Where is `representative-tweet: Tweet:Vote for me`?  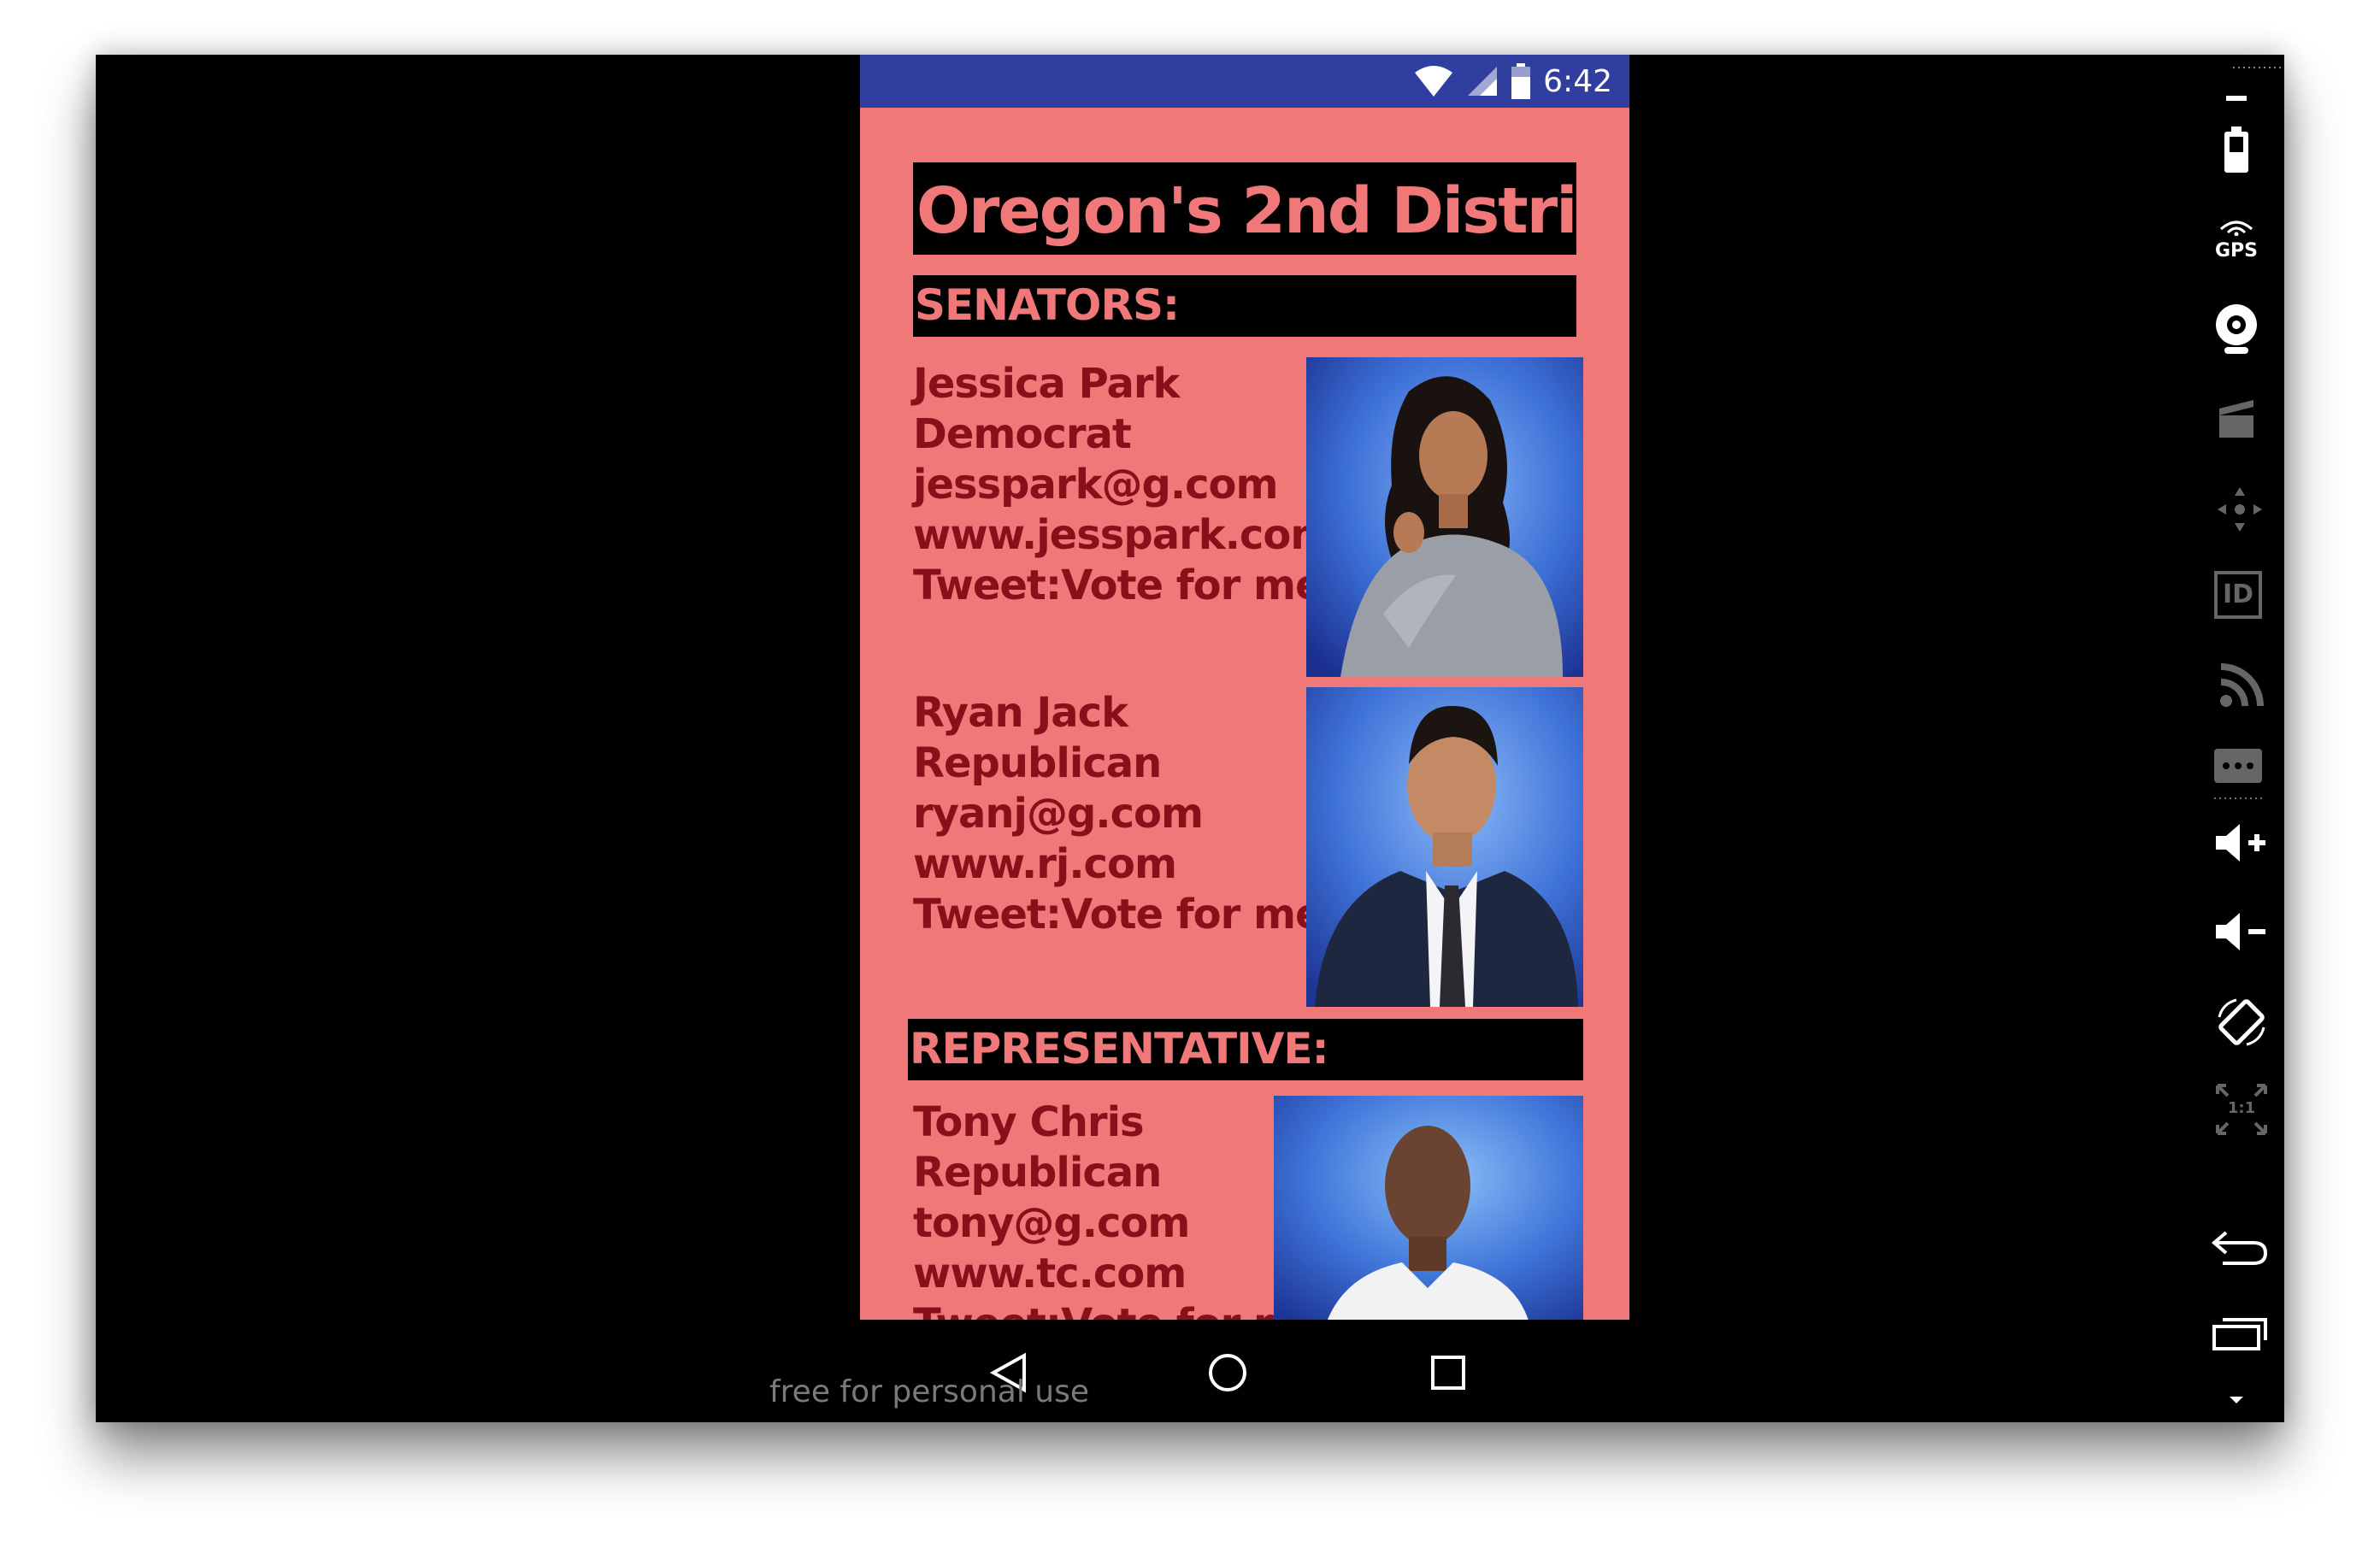 representative-tweet: Tweet:Vote for me is located at coordinates (1118, 1309).